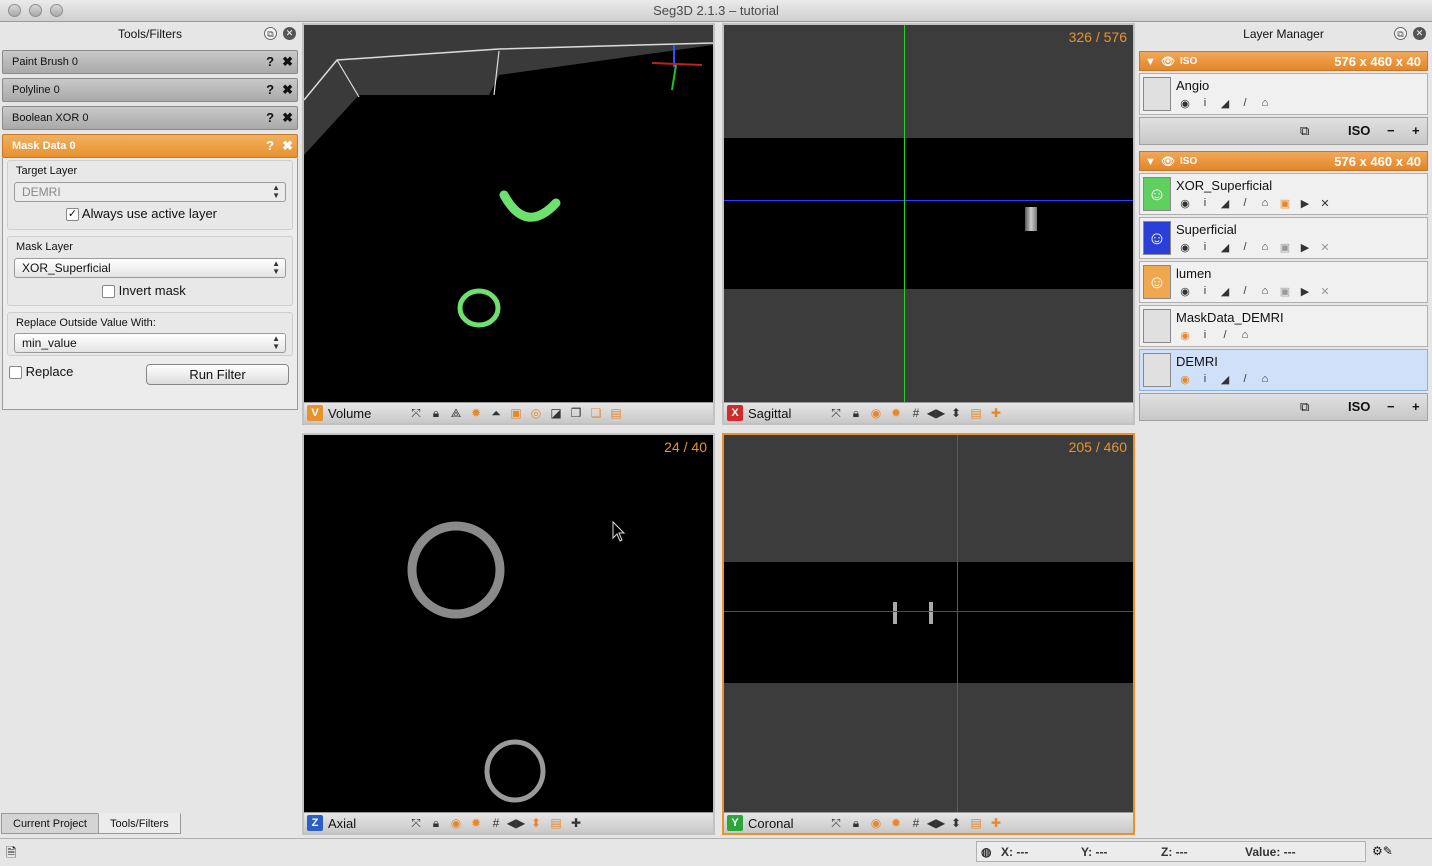 Image resolution: width=1432 pixels, height=866 pixels. What do you see at coordinates (1283, 194) in the screenshot?
I see `layer-xor-superficial: ☺ XOR_Superficial ◉ i ◢ / ⌂ ▣ ▶ ✕` at bounding box center [1283, 194].